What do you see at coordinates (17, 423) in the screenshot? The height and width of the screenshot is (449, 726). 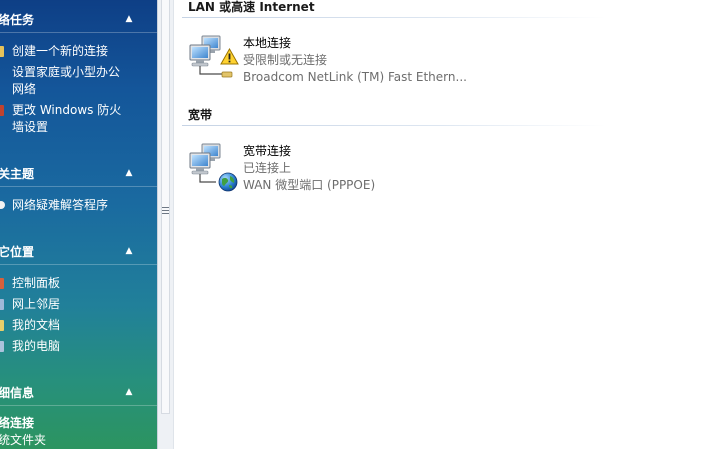 I see `details-name: 络连接` at bounding box center [17, 423].